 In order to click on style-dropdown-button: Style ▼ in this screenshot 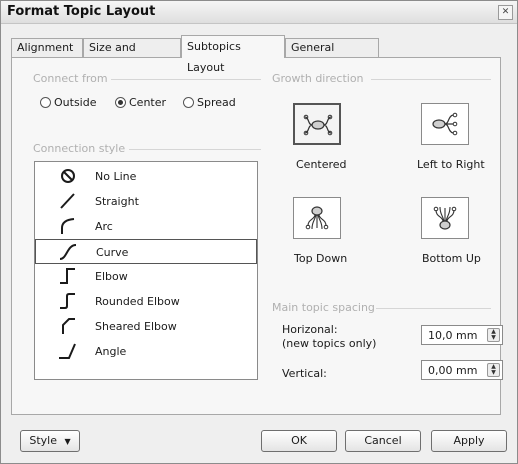, I will do `click(50, 441)`.